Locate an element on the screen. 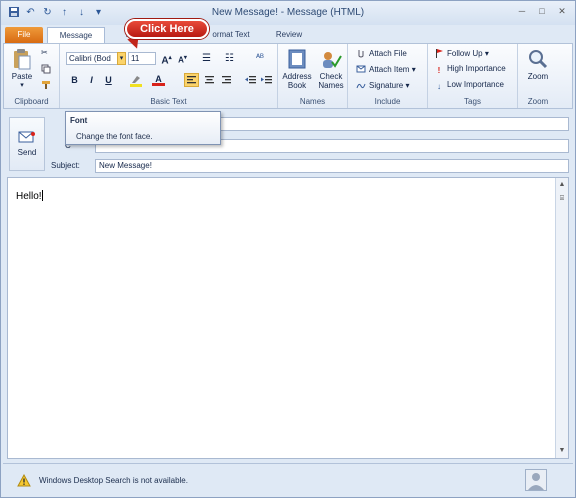  follow-up-dropdown-icon: ▾ is located at coordinates (486, 53).